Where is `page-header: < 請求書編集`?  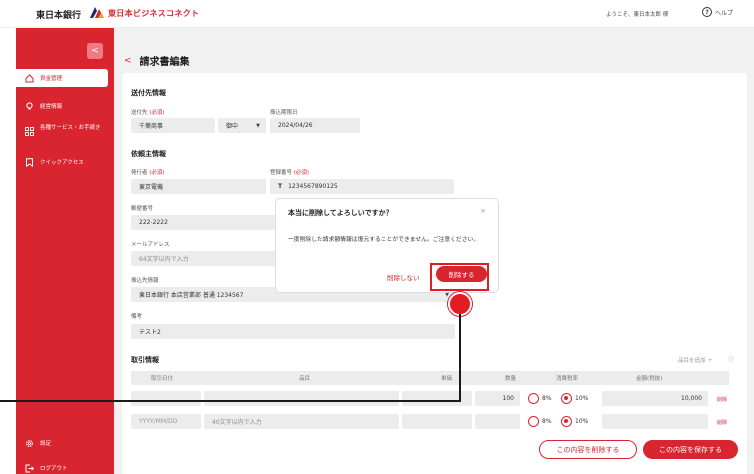 page-header: < 請求書編集 is located at coordinates (157, 61).